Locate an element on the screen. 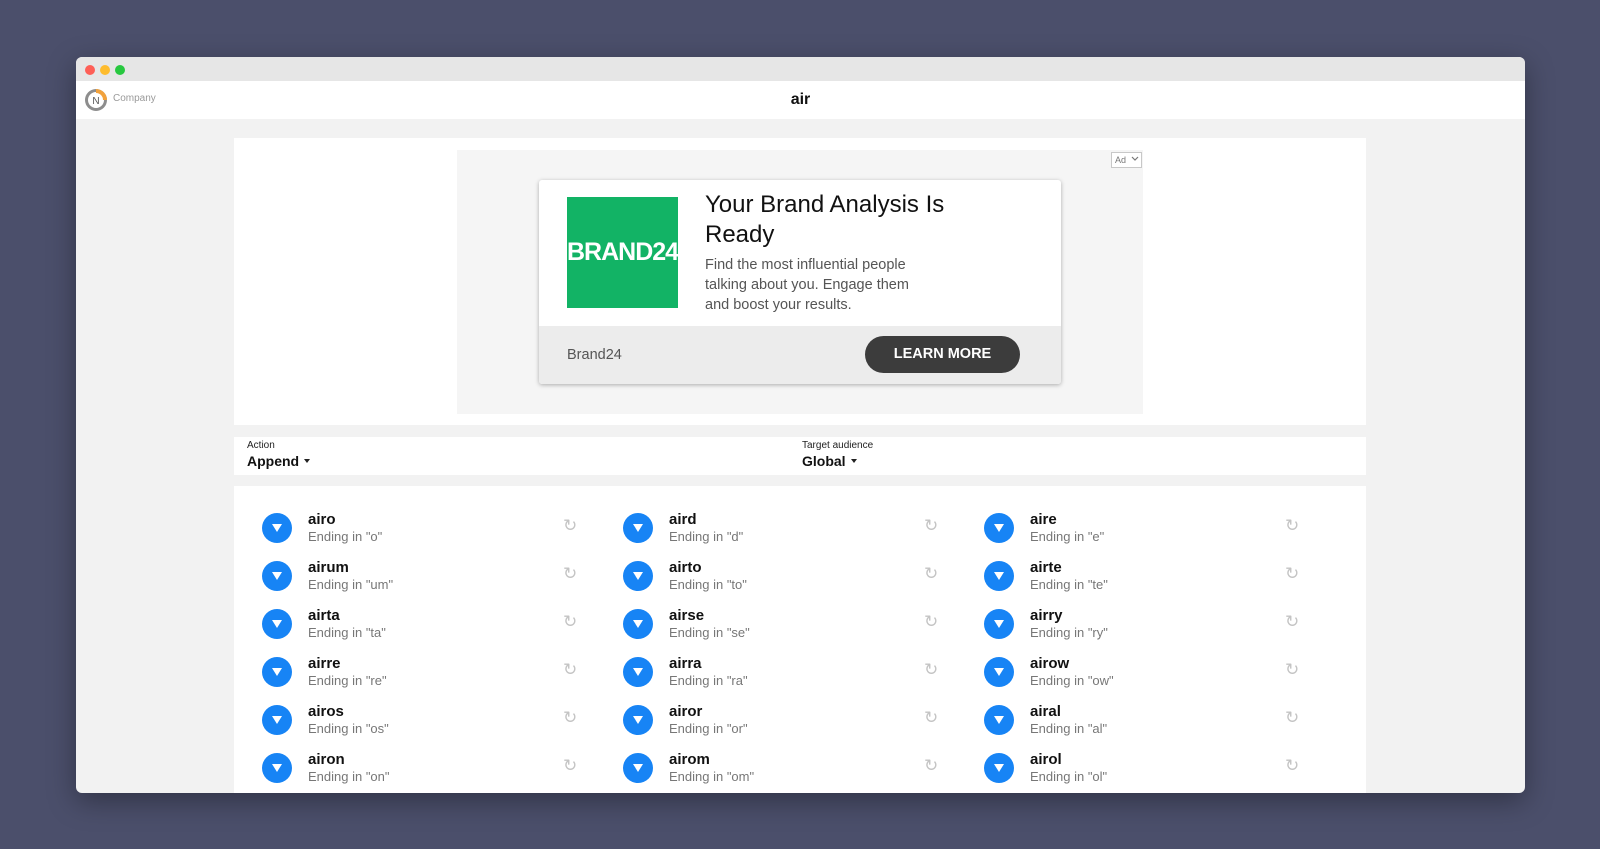 The image size is (1600, 849). result-word: airta is located at coordinates (324, 615).